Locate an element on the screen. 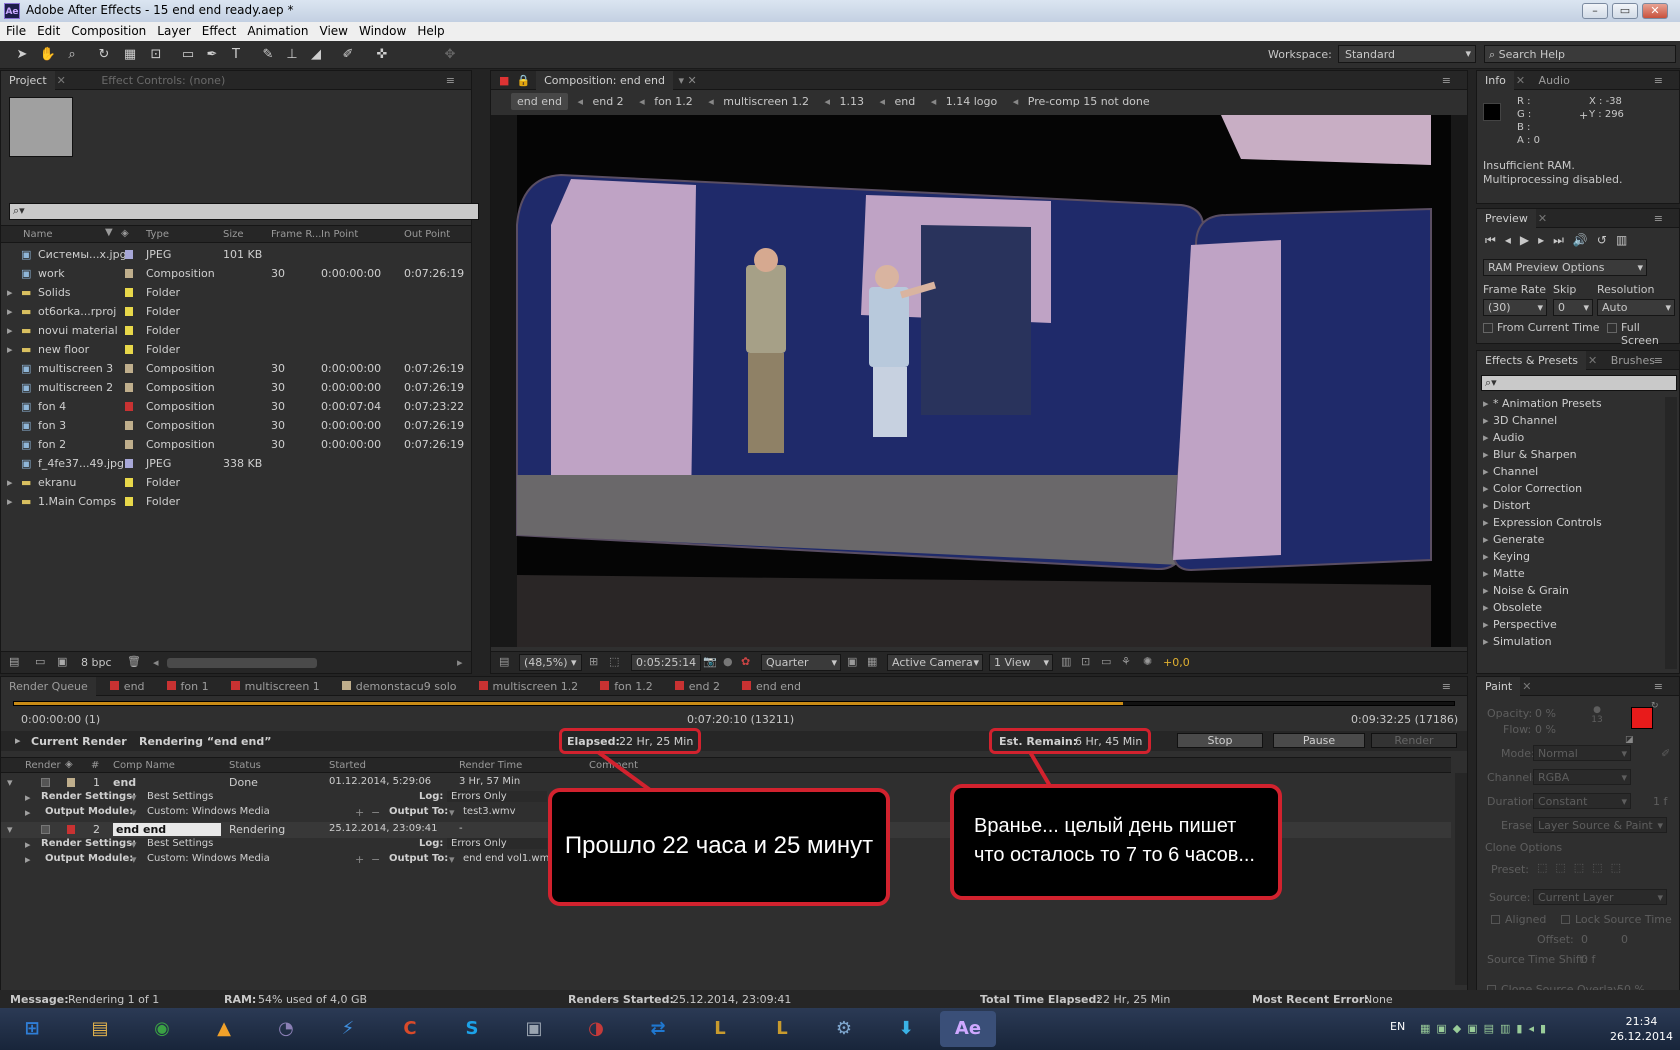 This screenshot has width=1680, height=1050. download-icon: ⬇ is located at coordinates (906, 1029).